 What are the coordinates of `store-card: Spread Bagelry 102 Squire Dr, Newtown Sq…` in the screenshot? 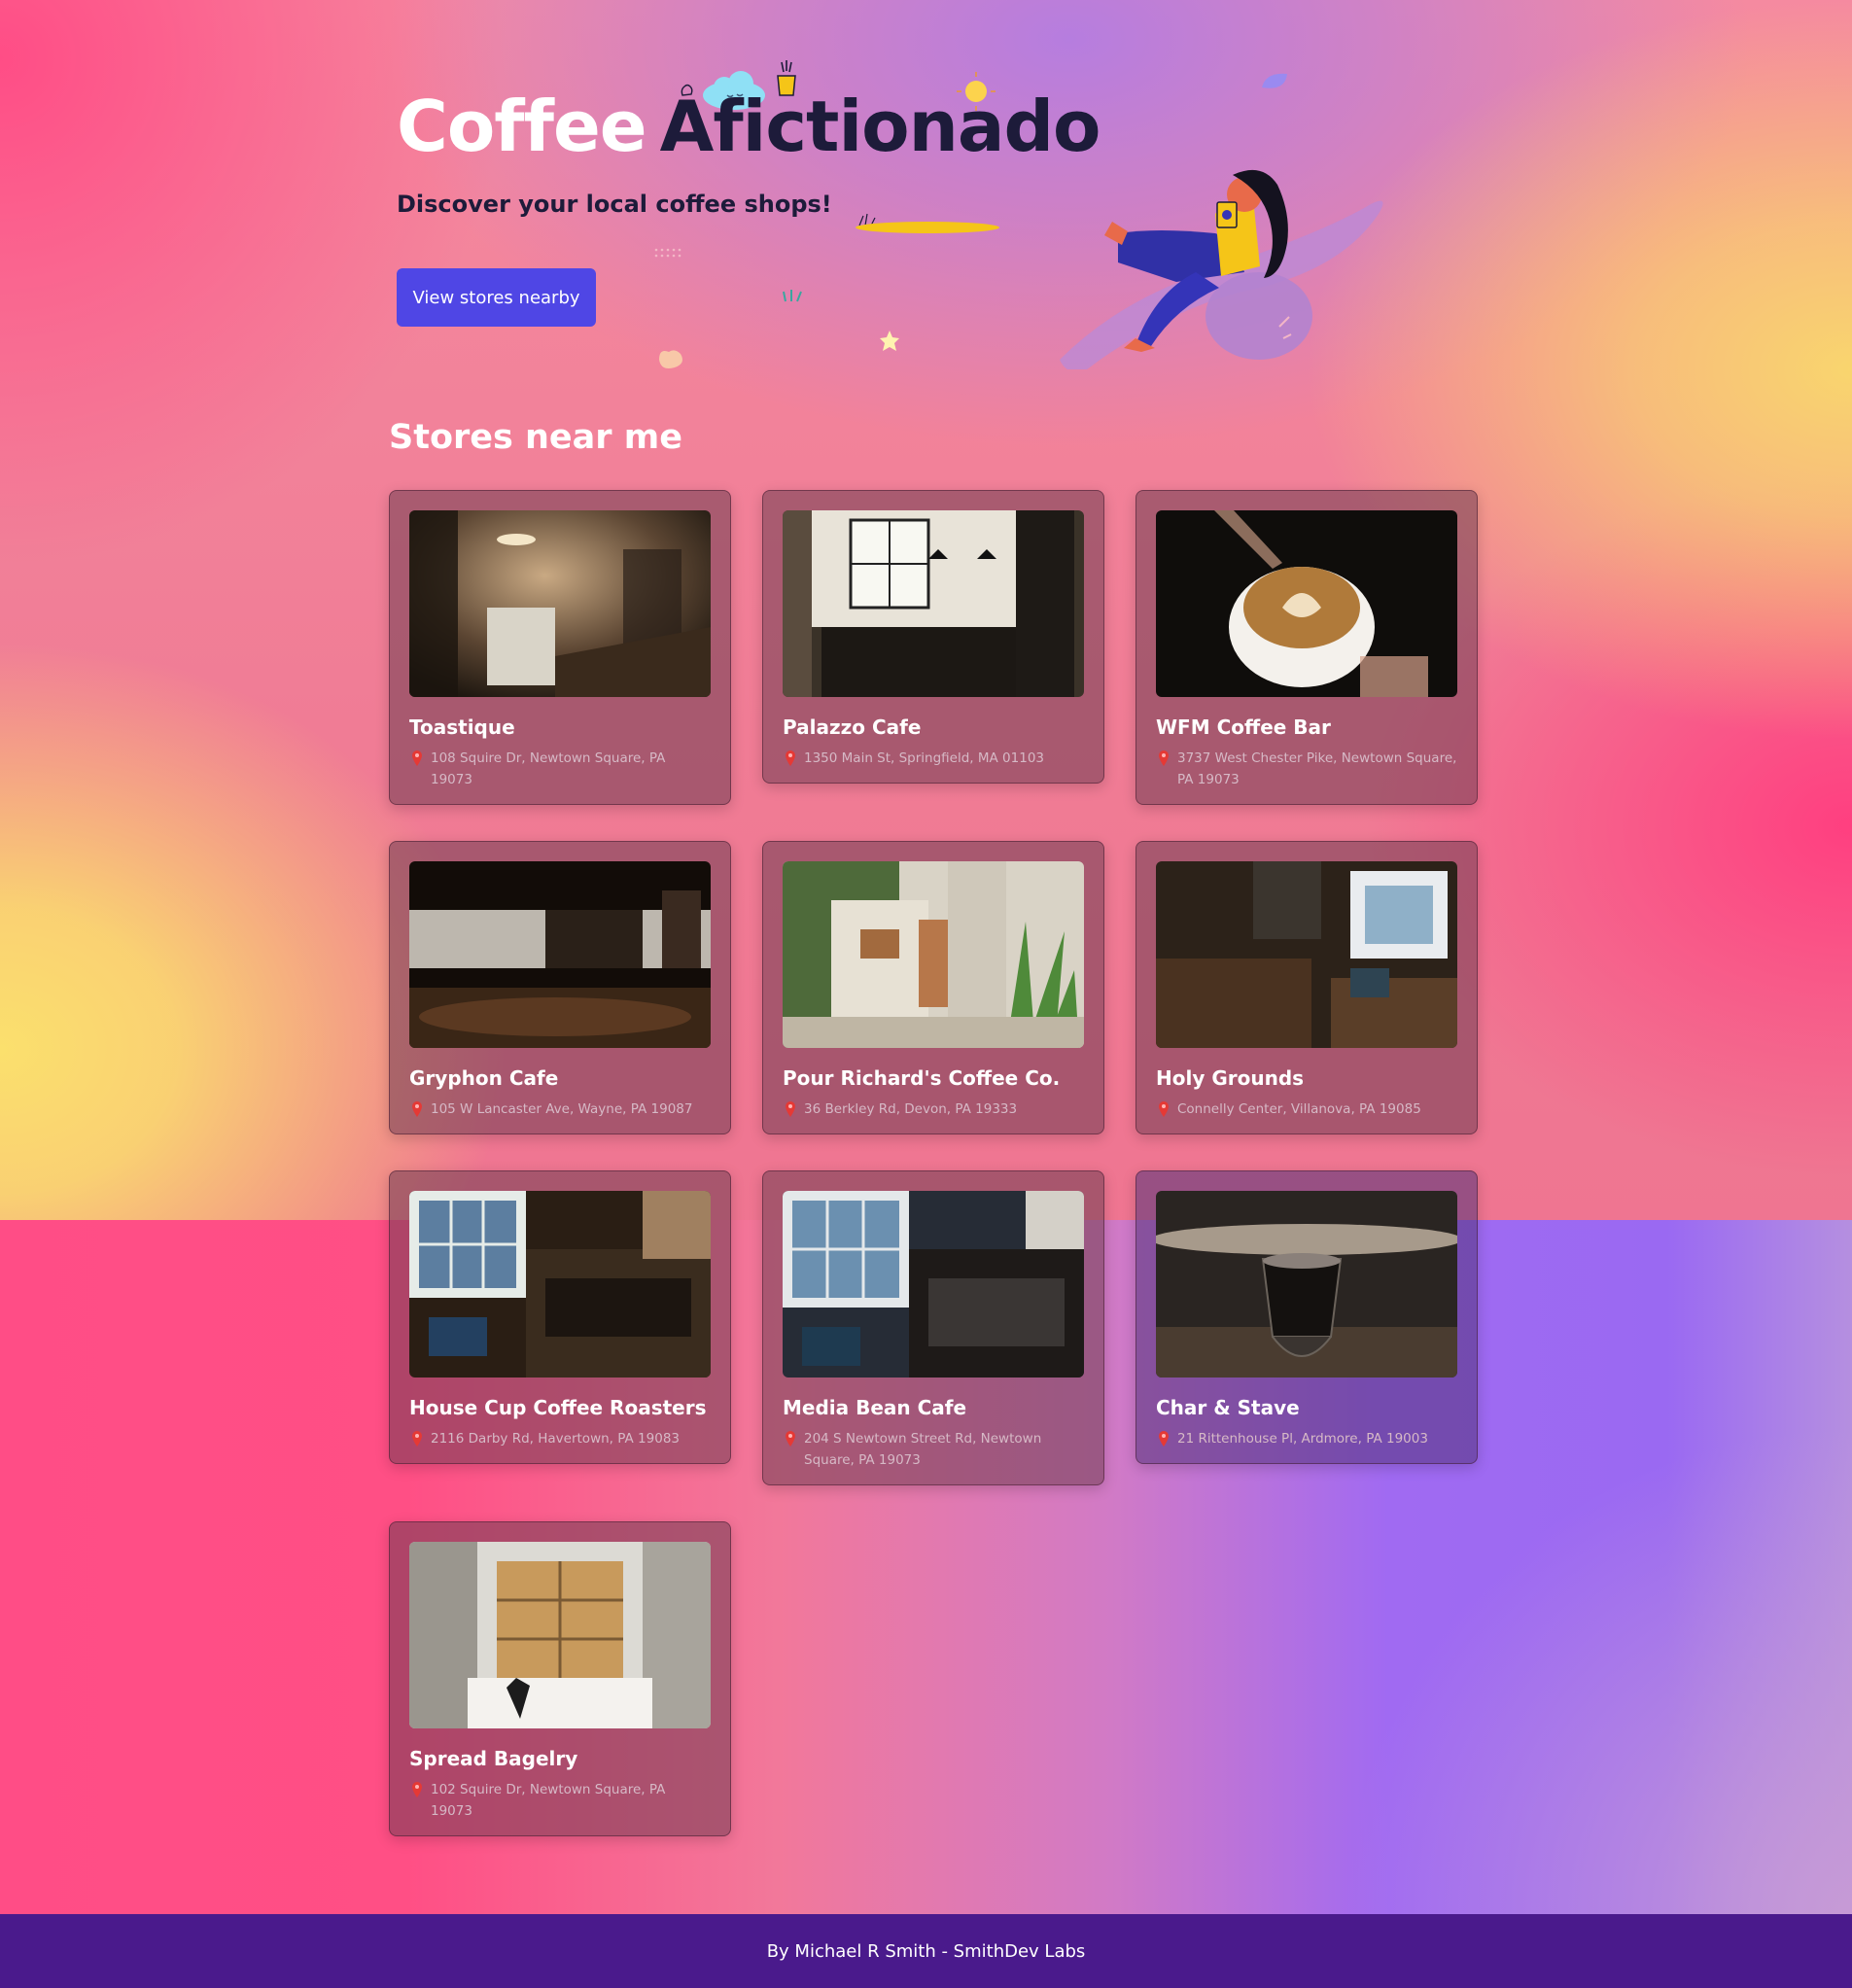 It's located at (560, 1678).